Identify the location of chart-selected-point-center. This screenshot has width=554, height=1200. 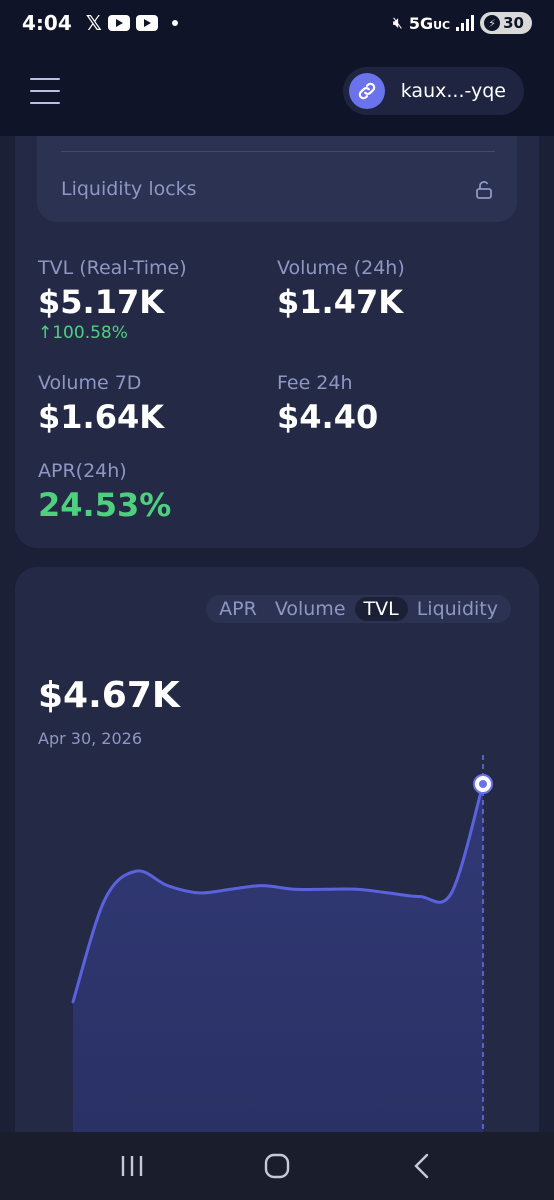
(483, 784).